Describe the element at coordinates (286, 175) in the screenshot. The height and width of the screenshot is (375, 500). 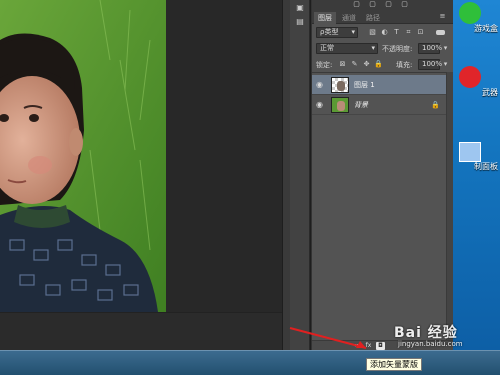
I see `panel-divider` at that location.